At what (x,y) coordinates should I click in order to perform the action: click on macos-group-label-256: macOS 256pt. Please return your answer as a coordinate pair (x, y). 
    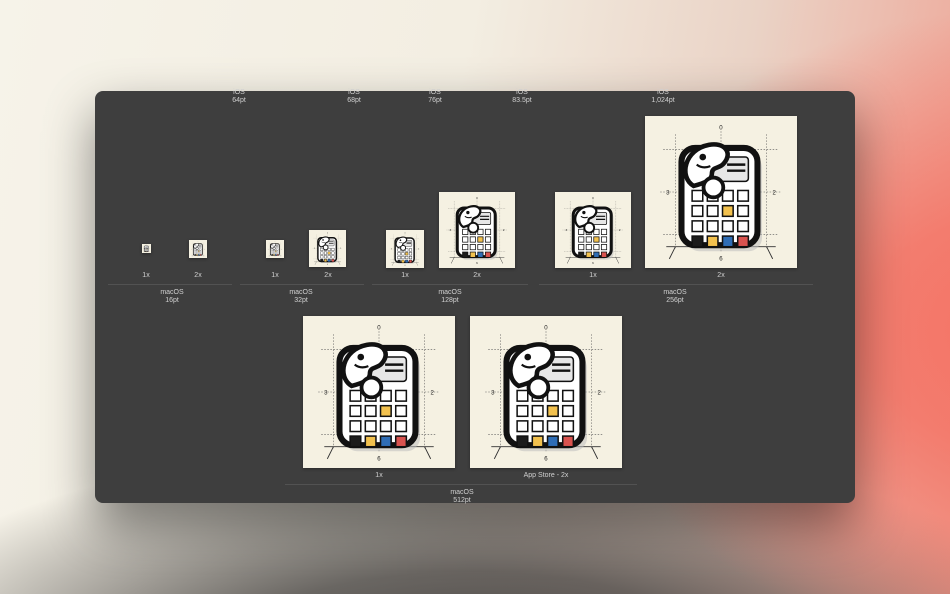
    Looking at the image, I should click on (675, 296).